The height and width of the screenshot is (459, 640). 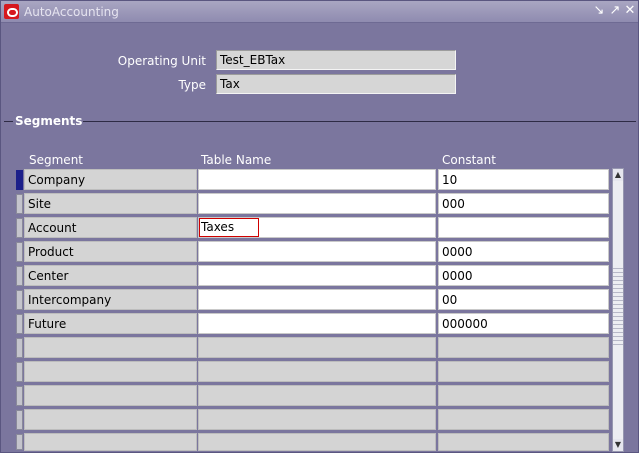 I want to click on title-bar: AutoAccounting ↘ ↗ ✕, so click(x=319, y=12).